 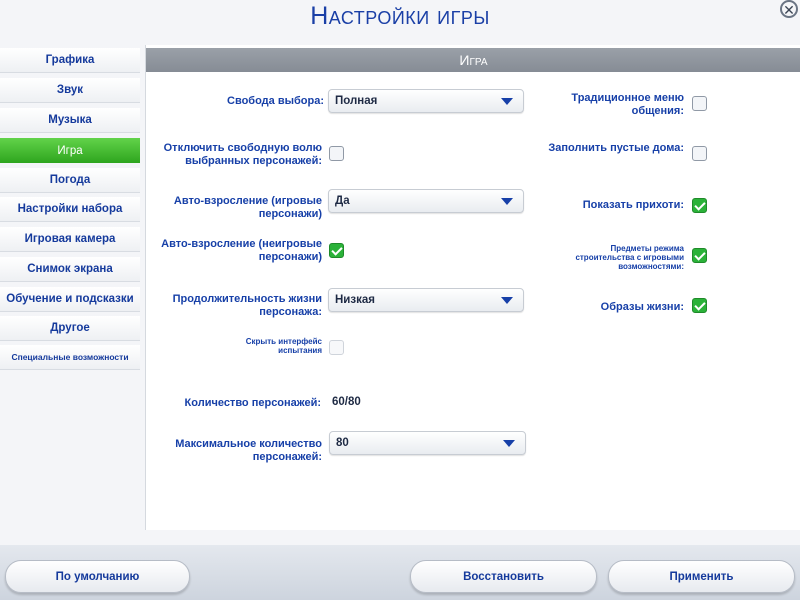 I want to click on build-mode-items-checkbox, so click(x=699, y=255).